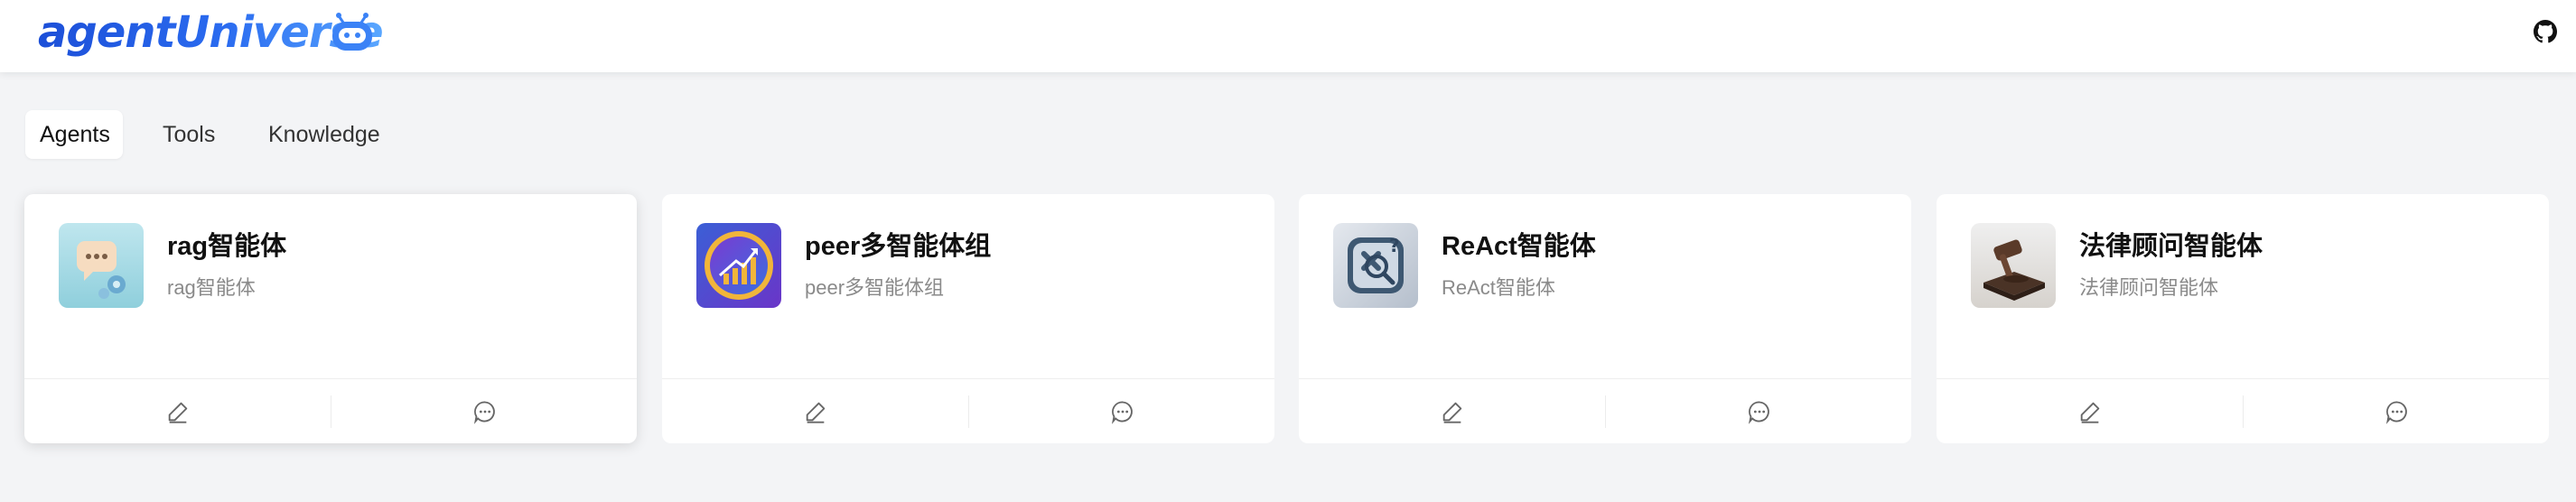 The width and height of the screenshot is (2576, 502). I want to click on agent-description: rag智能体, so click(211, 287).